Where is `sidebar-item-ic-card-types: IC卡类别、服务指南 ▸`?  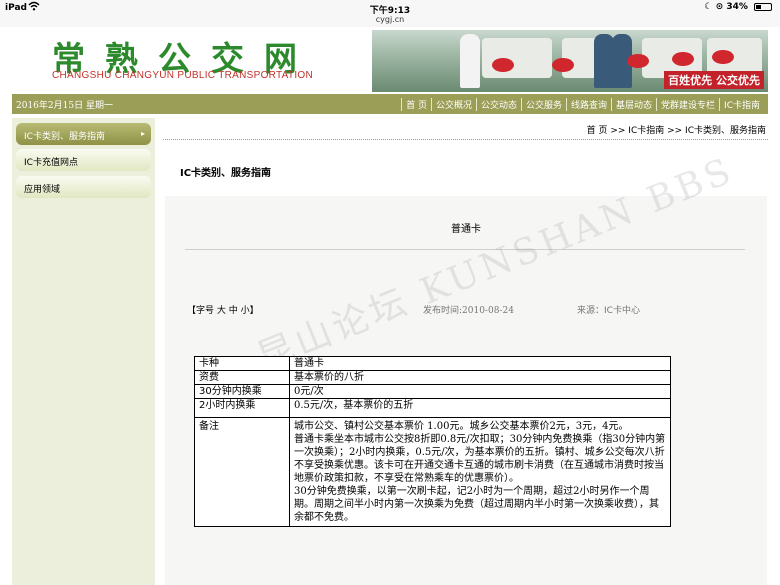 sidebar-item-ic-card-types: IC卡类别、服务指南 ▸ is located at coordinates (83, 134).